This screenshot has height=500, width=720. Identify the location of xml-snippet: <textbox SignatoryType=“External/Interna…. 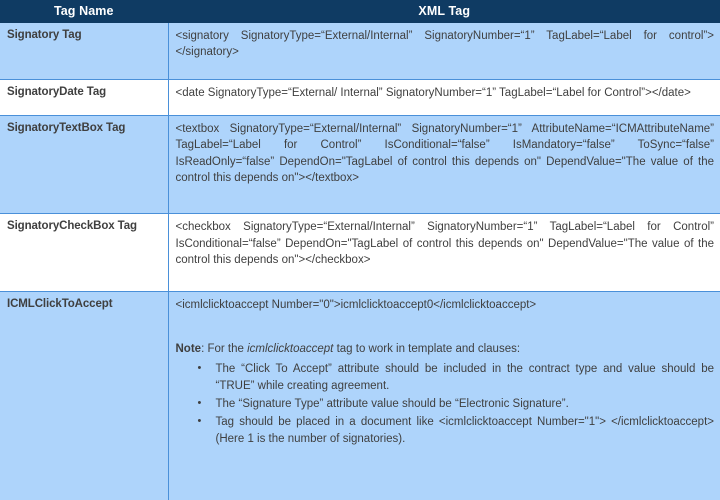
(445, 153).